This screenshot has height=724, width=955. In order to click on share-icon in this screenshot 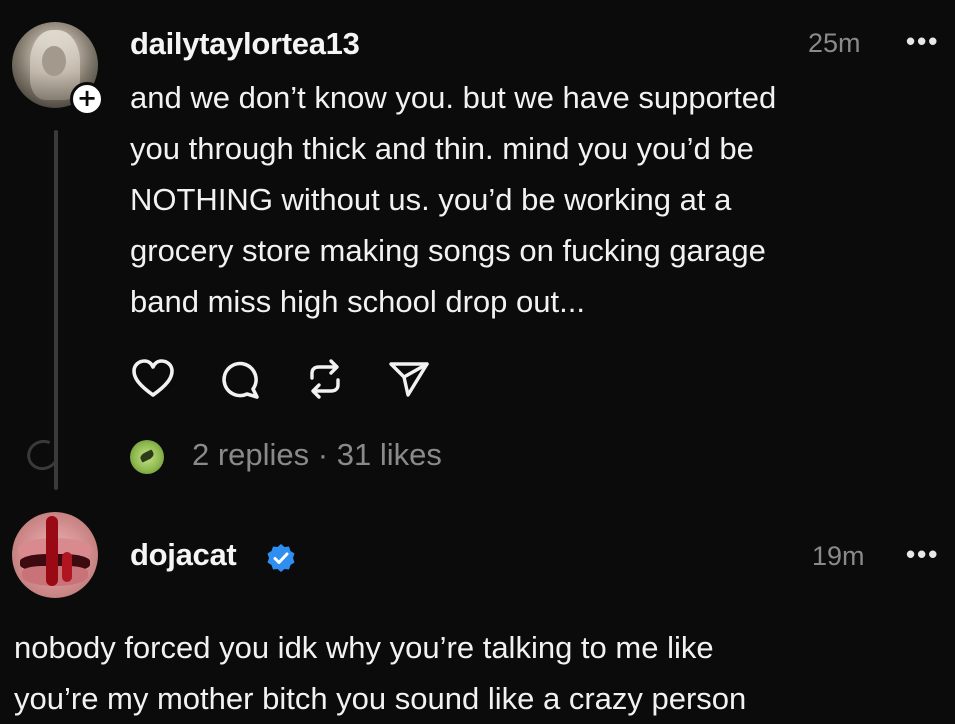, I will do `click(409, 379)`.